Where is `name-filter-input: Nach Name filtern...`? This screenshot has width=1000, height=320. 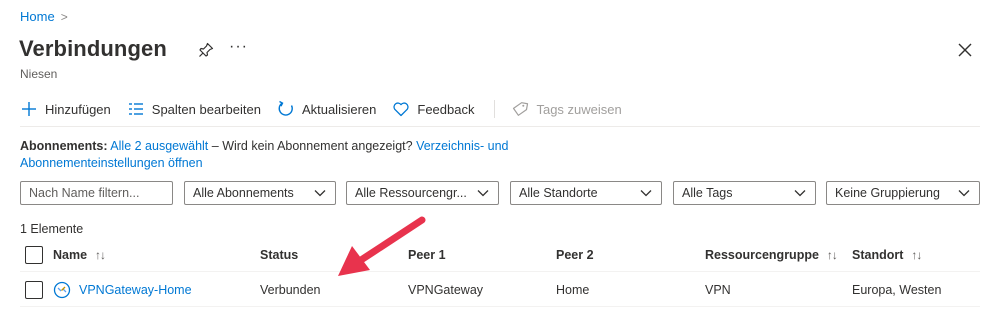
name-filter-input: Nach Name filtern... is located at coordinates (96, 193).